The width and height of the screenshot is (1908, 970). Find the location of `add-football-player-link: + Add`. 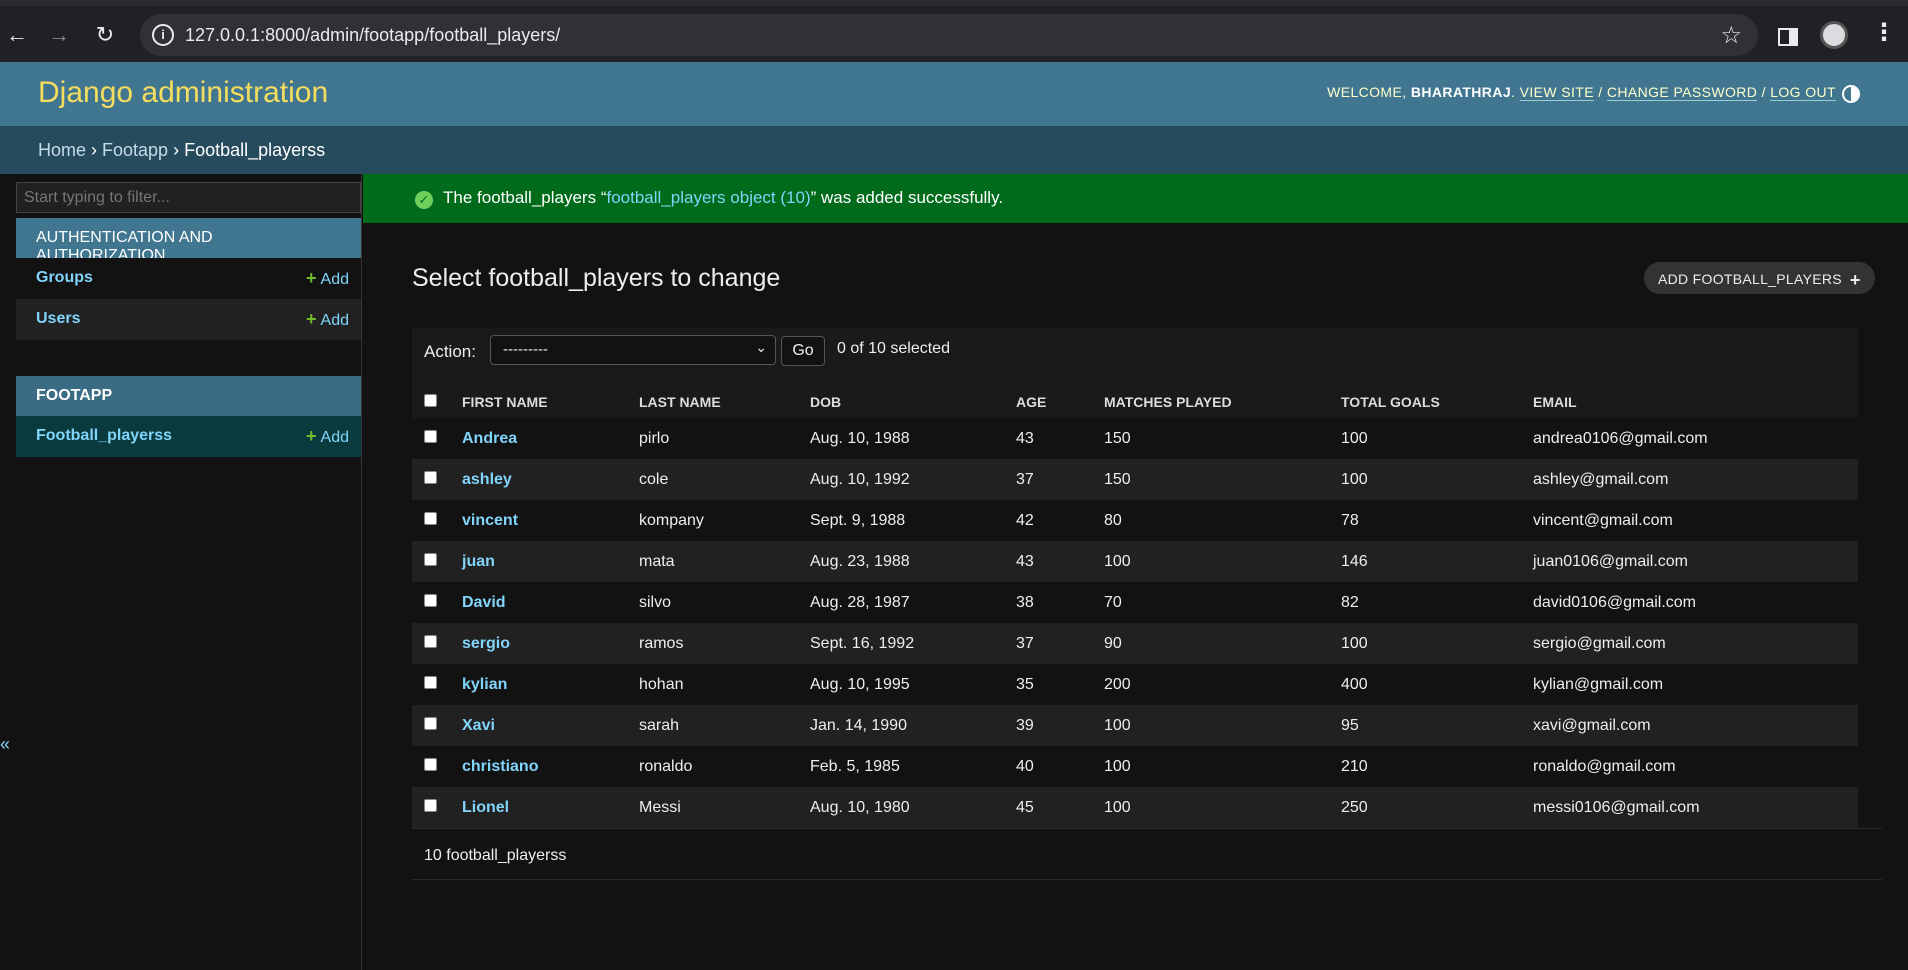

add-football-player-link: + Add is located at coordinates (327, 436).